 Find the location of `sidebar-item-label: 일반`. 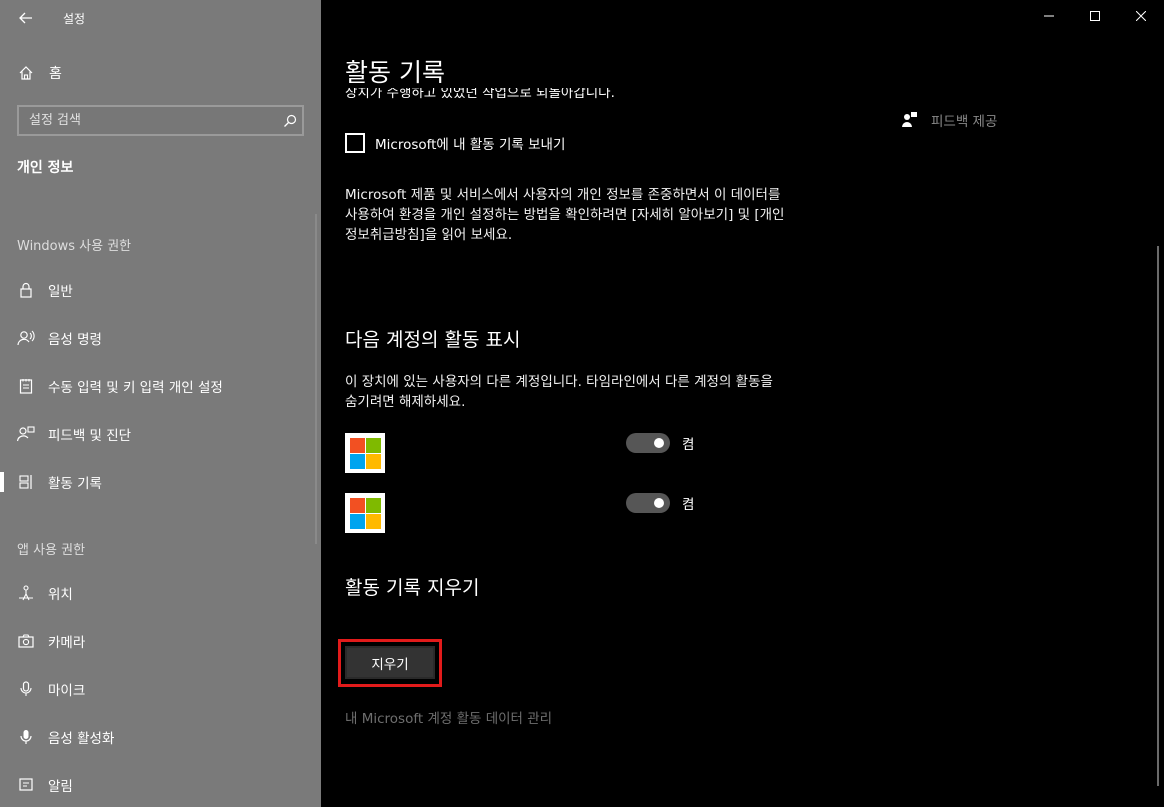

sidebar-item-label: 일반 is located at coordinates (60, 292).